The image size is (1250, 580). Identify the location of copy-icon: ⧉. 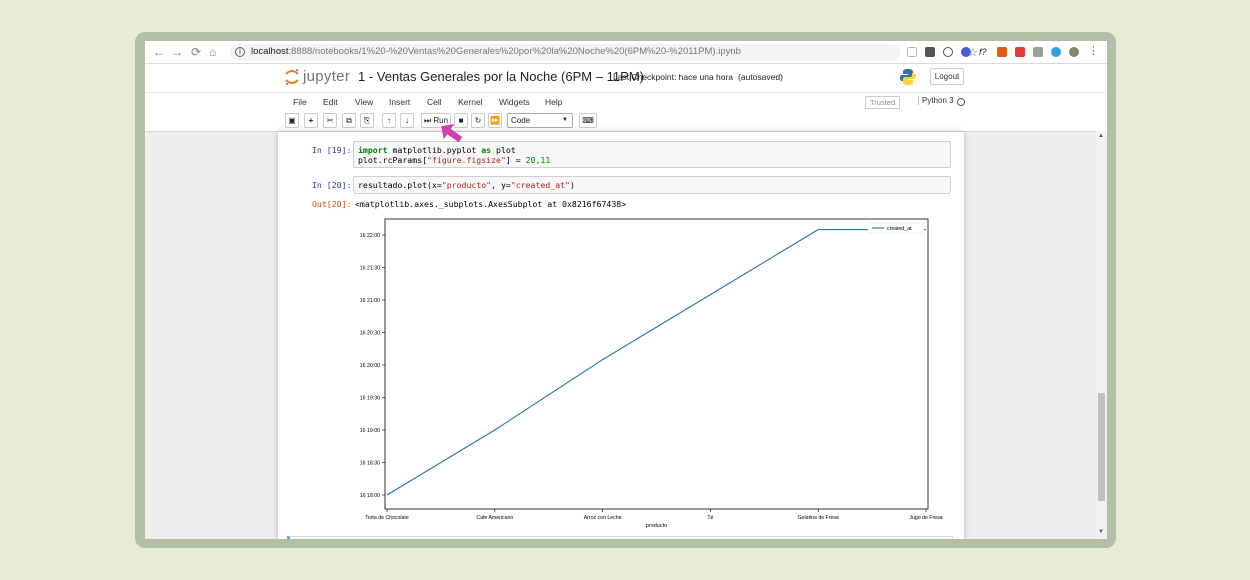
(349, 120).